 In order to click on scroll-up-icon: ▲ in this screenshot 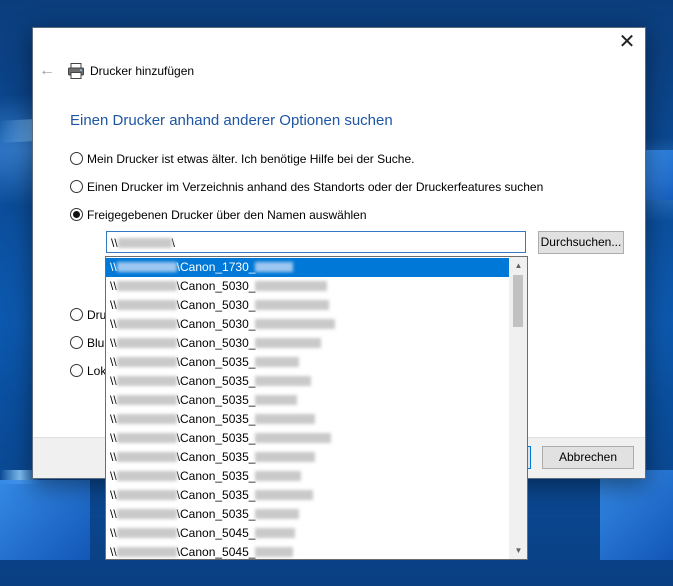, I will do `click(518, 265)`.